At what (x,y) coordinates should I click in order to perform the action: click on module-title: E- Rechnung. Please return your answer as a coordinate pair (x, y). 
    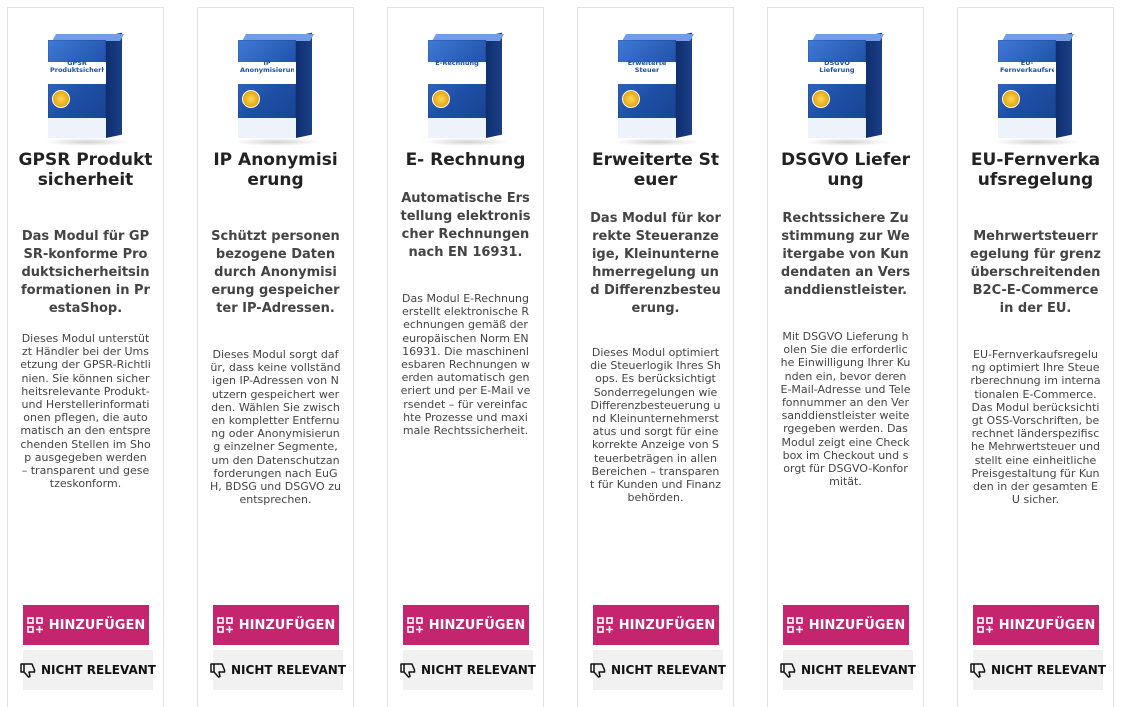
    Looking at the image, I should click on (465, 160).